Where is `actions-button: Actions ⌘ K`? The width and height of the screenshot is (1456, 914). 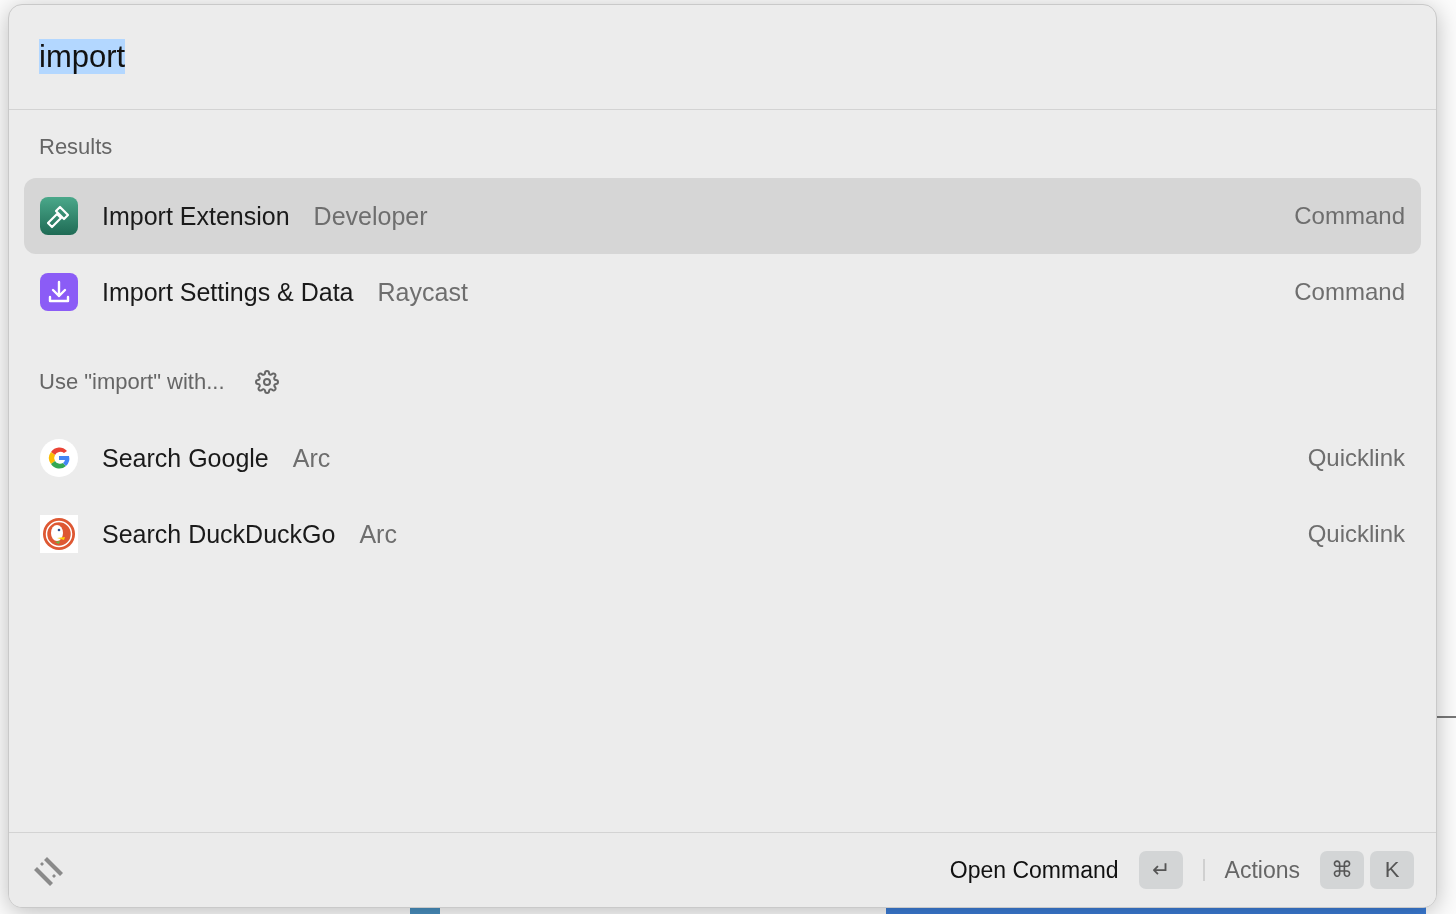
actions-button: Actions ⌘ K is located at coordinates (1319, 870).